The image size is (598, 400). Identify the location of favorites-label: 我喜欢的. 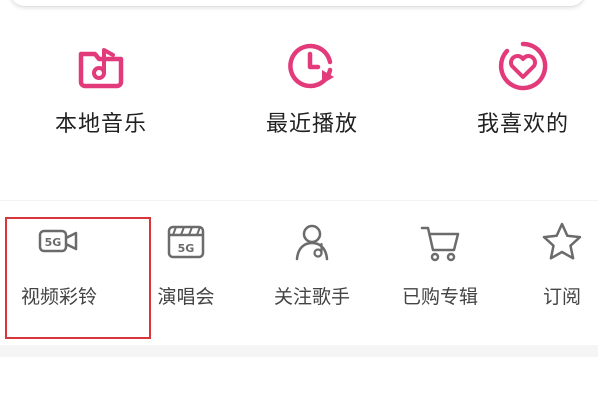
(522, 124).